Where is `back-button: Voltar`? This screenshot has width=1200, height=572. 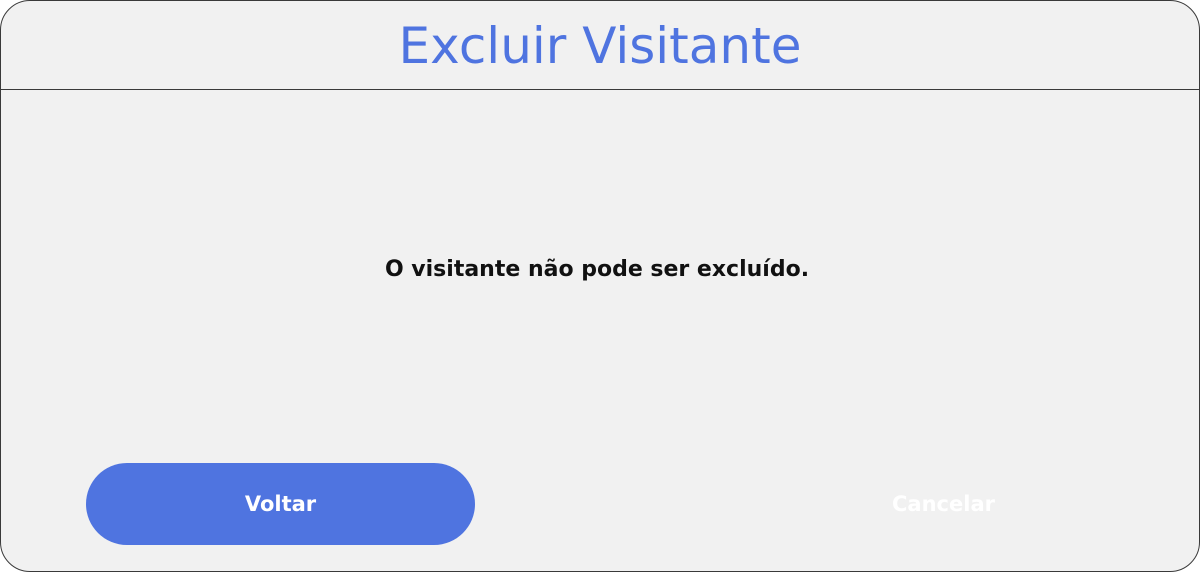
back-button: Voltar is located at coordinates (280, 504).